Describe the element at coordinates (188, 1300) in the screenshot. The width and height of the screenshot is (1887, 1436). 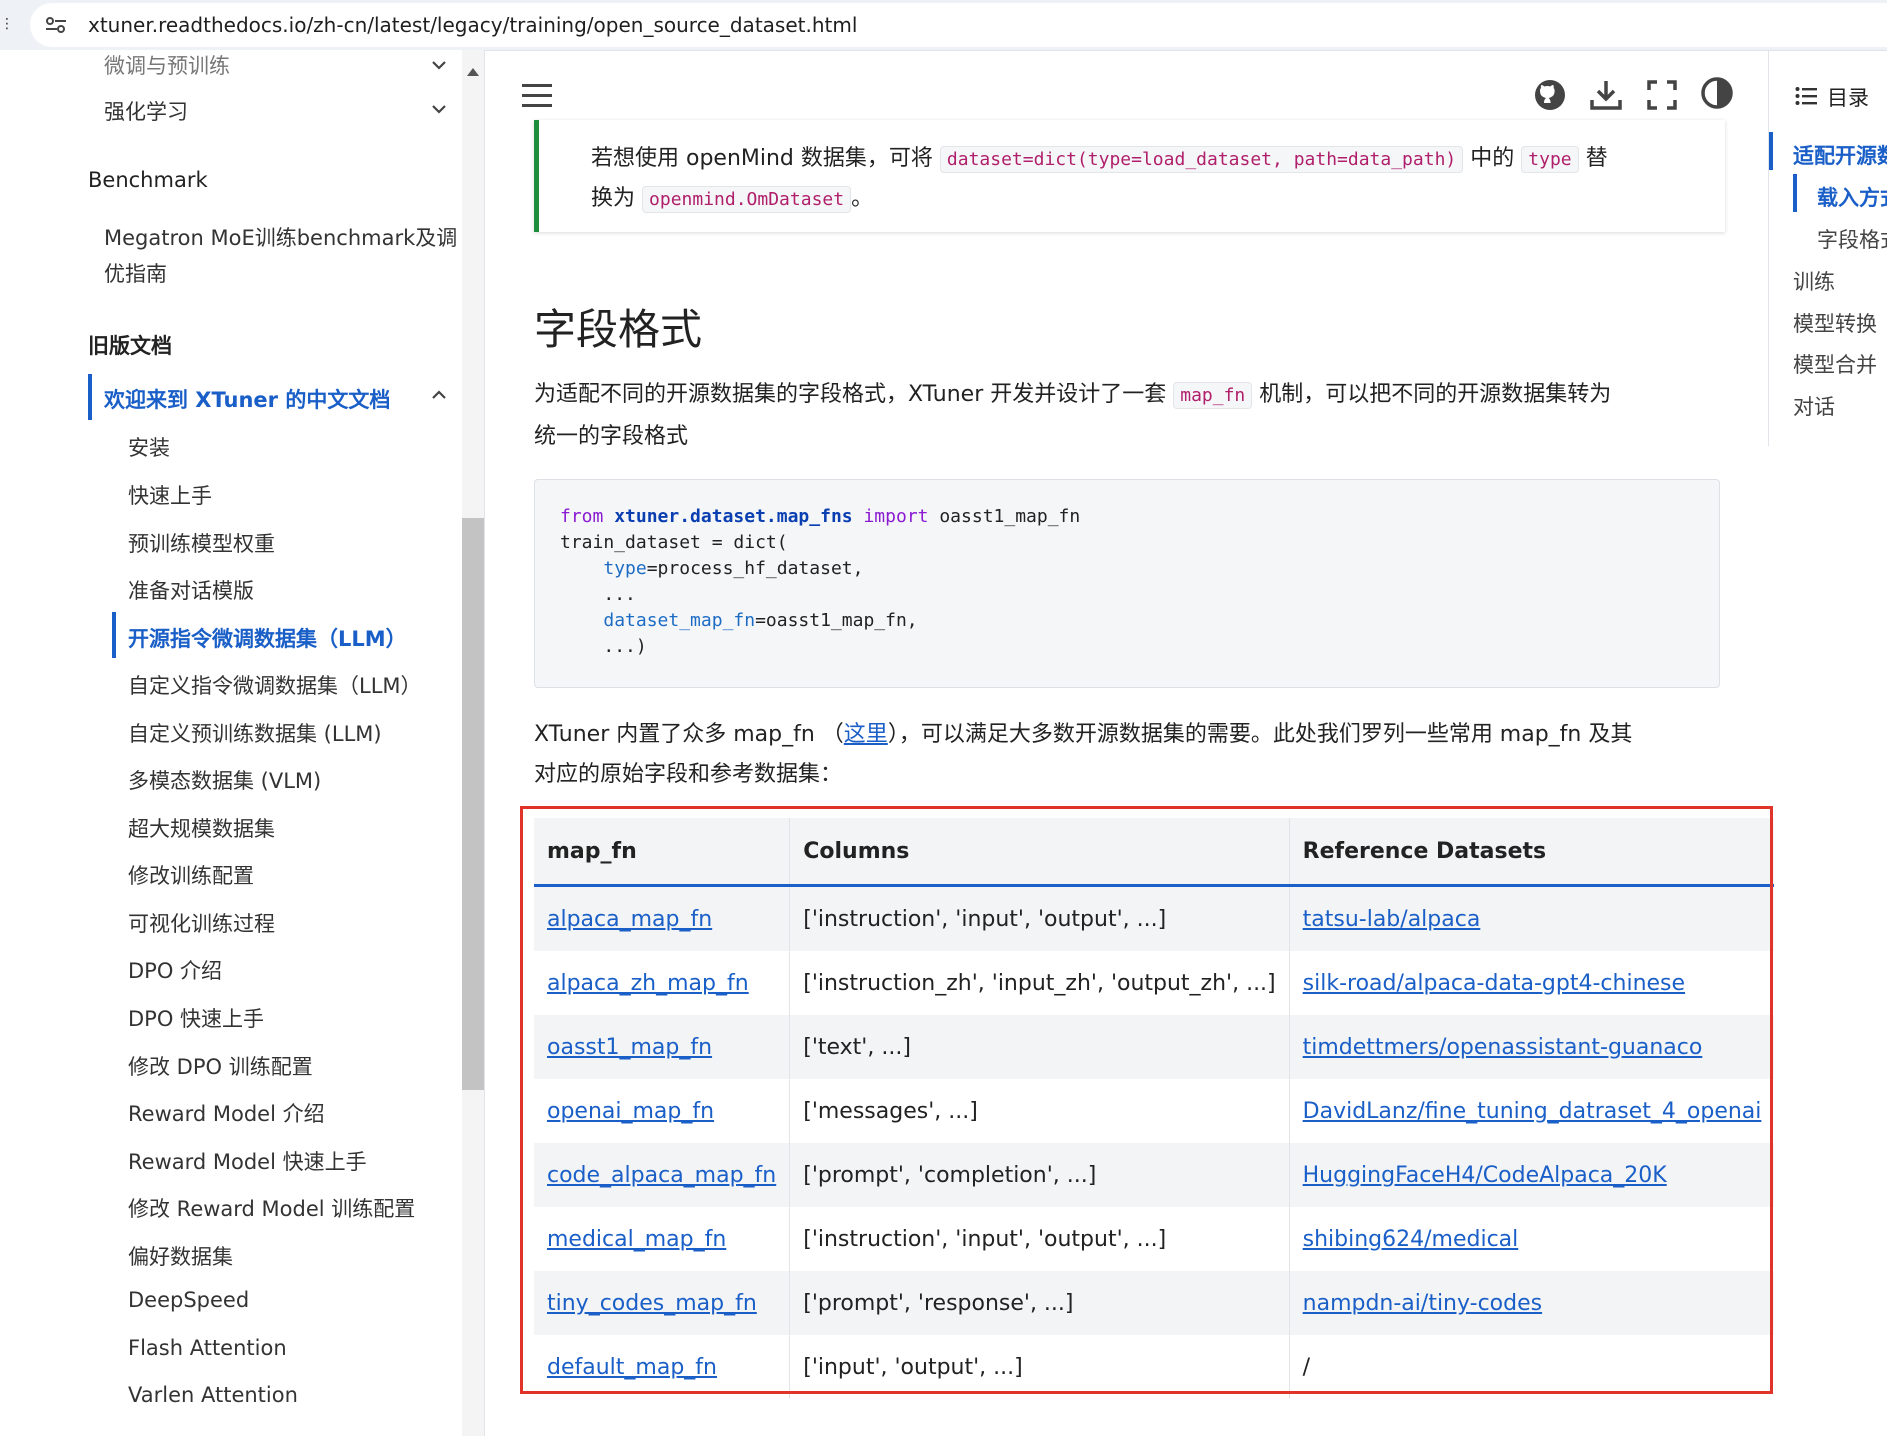
I see `sidebar-item-deepspeed: DeepSpeed` at that location.